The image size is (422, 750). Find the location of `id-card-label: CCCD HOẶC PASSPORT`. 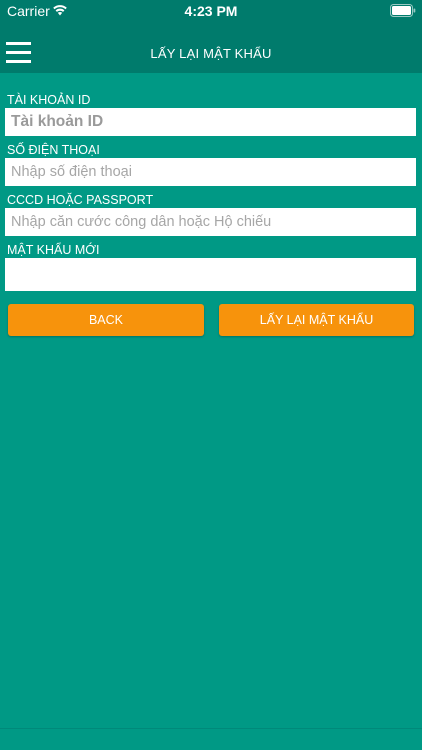

id-card-label: CCCD HOẶC PASSPORT is located at coordinates (80, 200).